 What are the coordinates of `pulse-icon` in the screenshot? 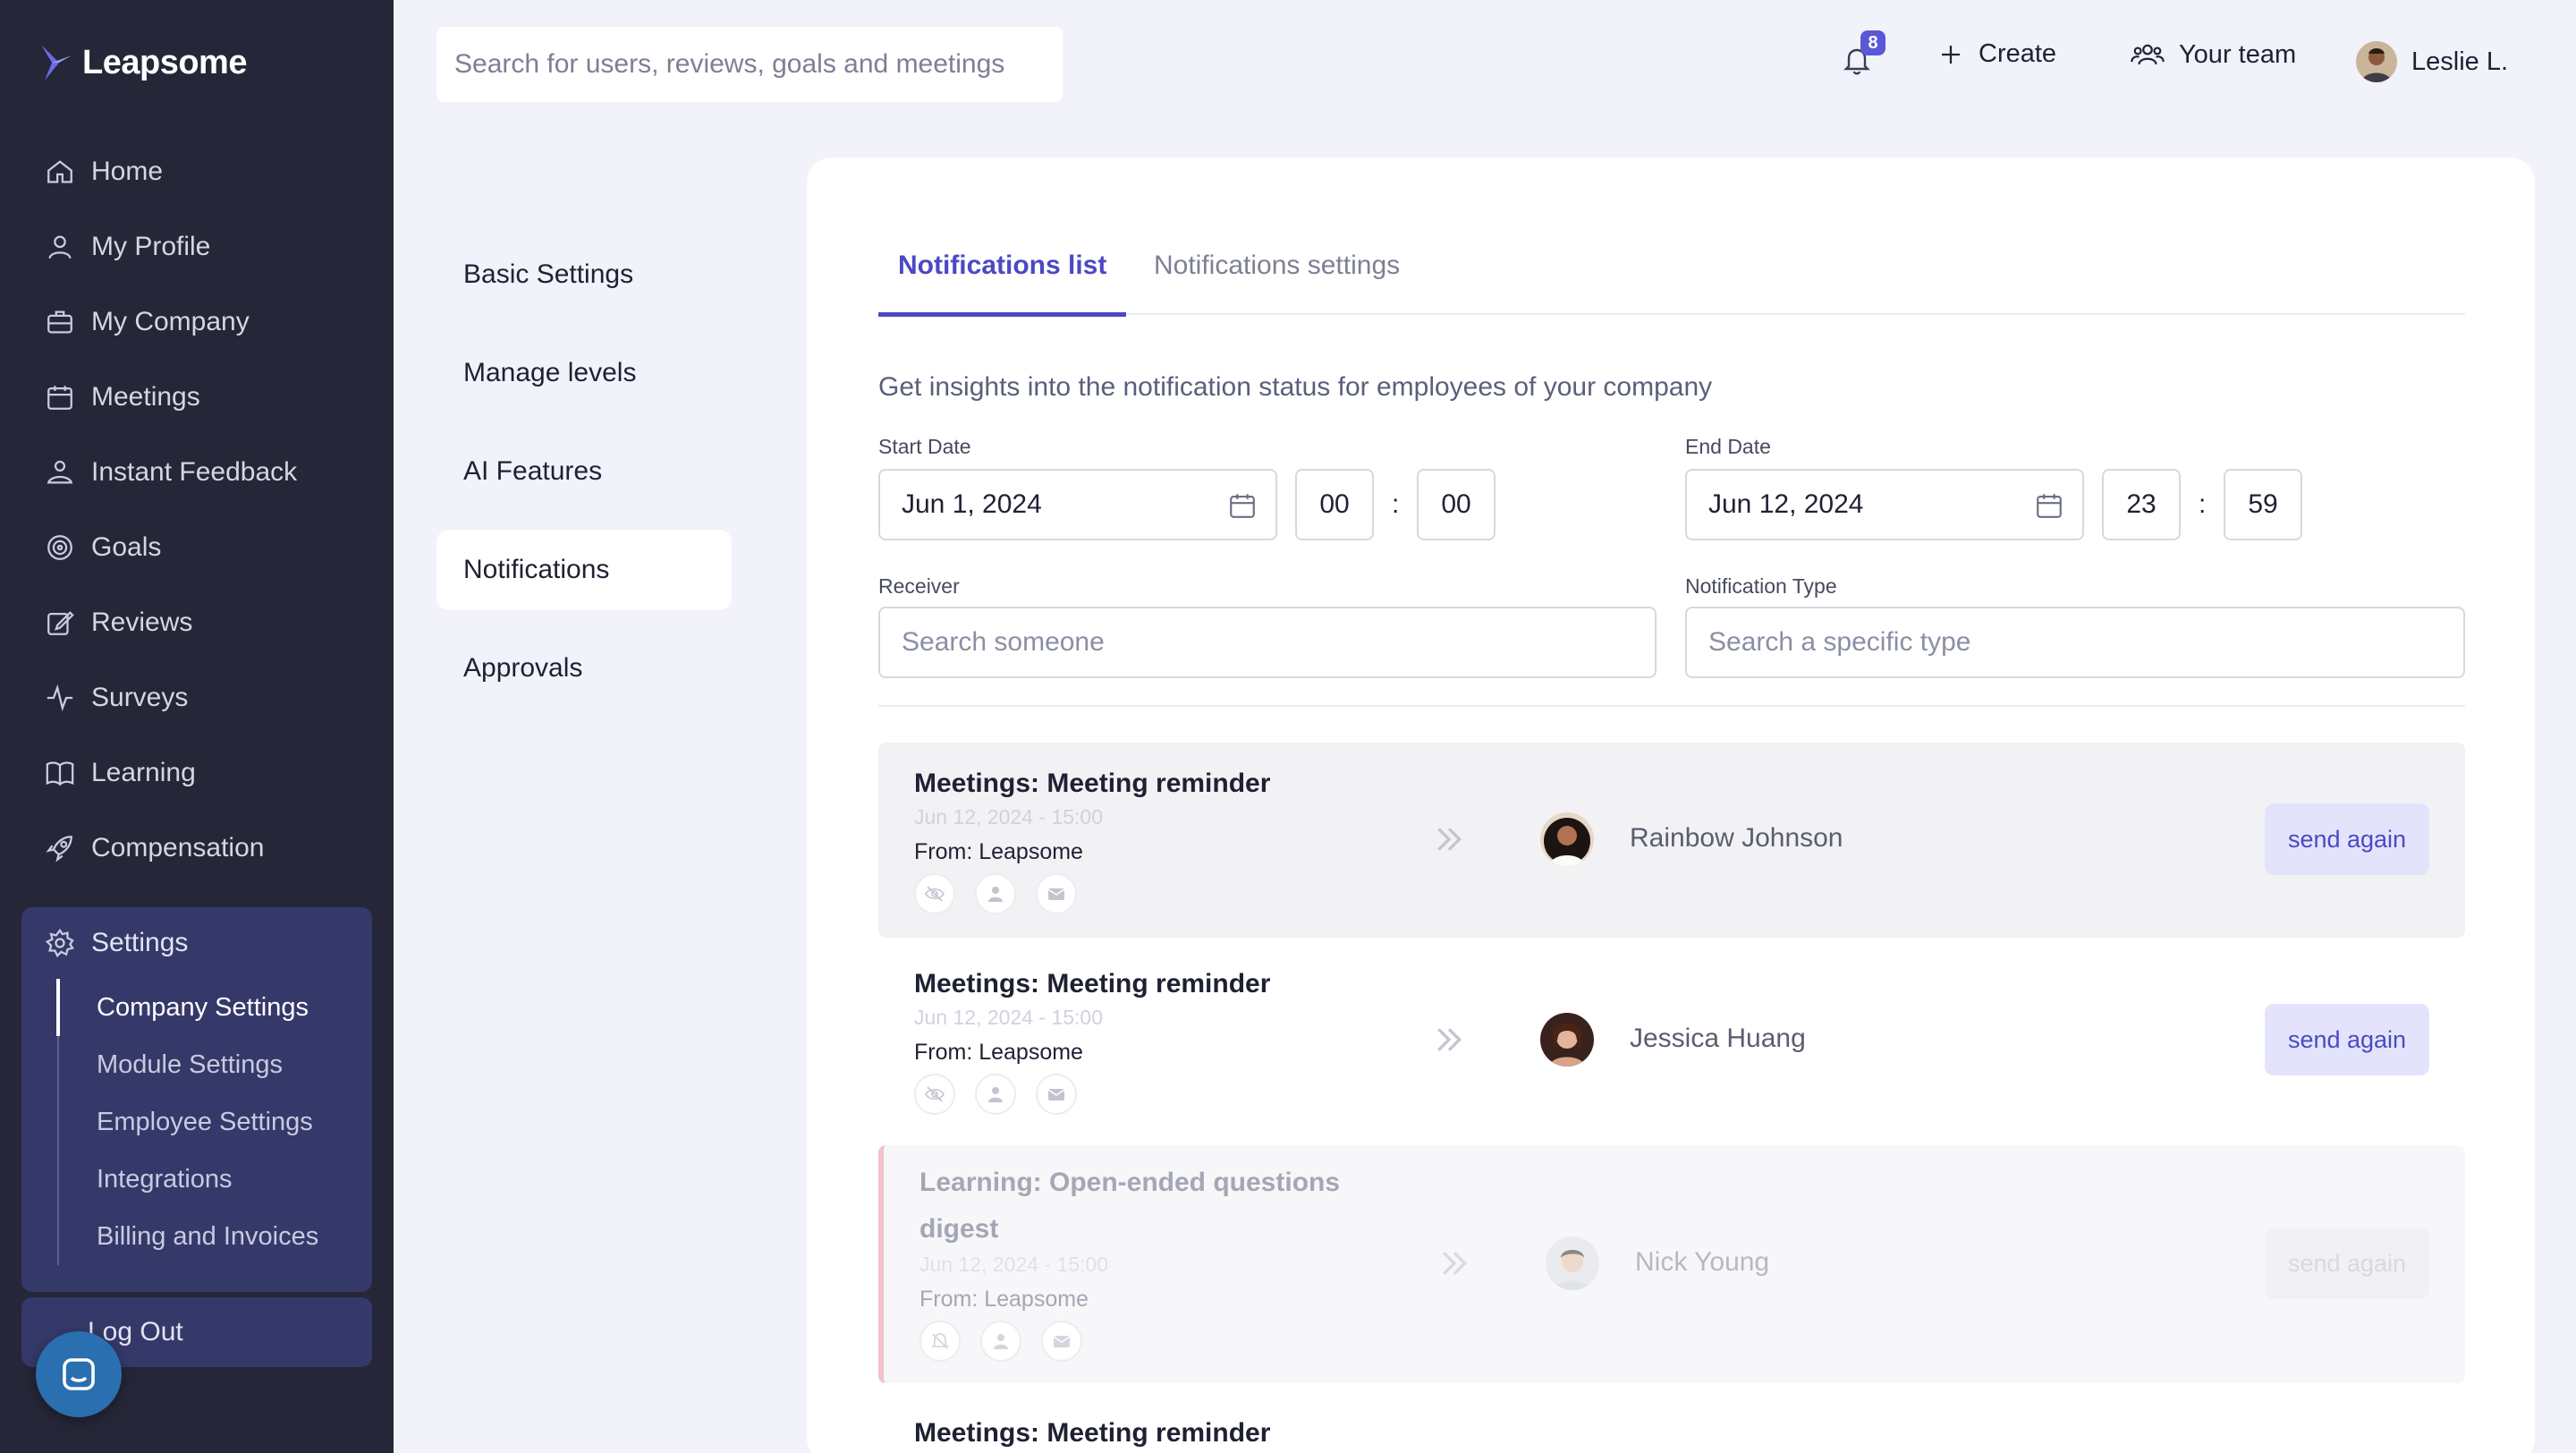 It's located at (60, 698).